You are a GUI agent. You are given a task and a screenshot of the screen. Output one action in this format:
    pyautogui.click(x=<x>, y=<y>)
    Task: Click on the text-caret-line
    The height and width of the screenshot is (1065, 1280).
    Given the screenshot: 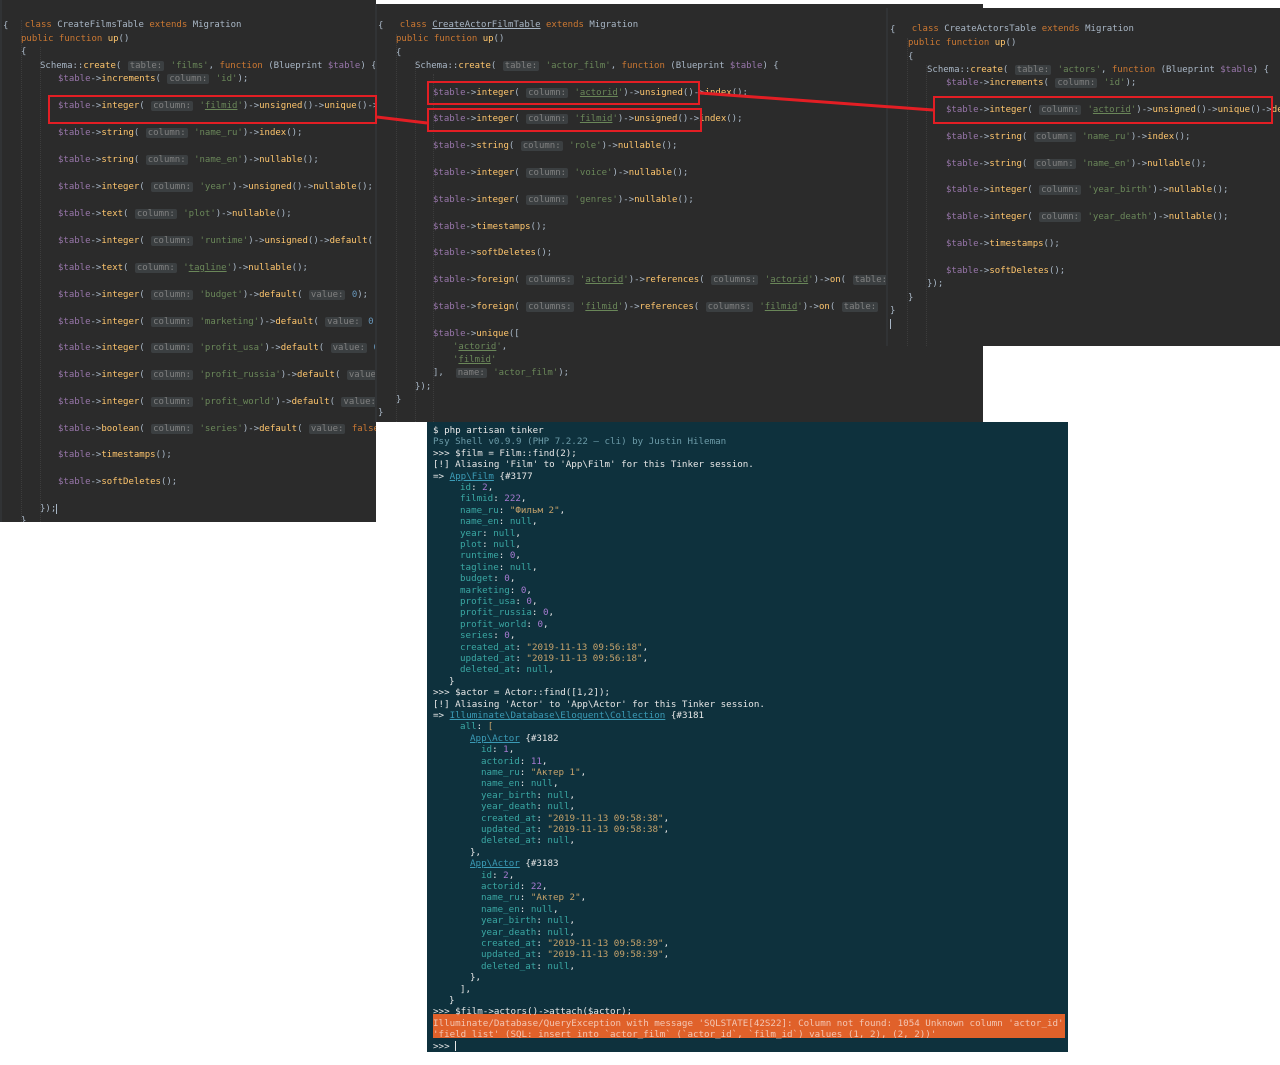 What is the action you would take?
    pyautogui.click(x=890, y=324)
    